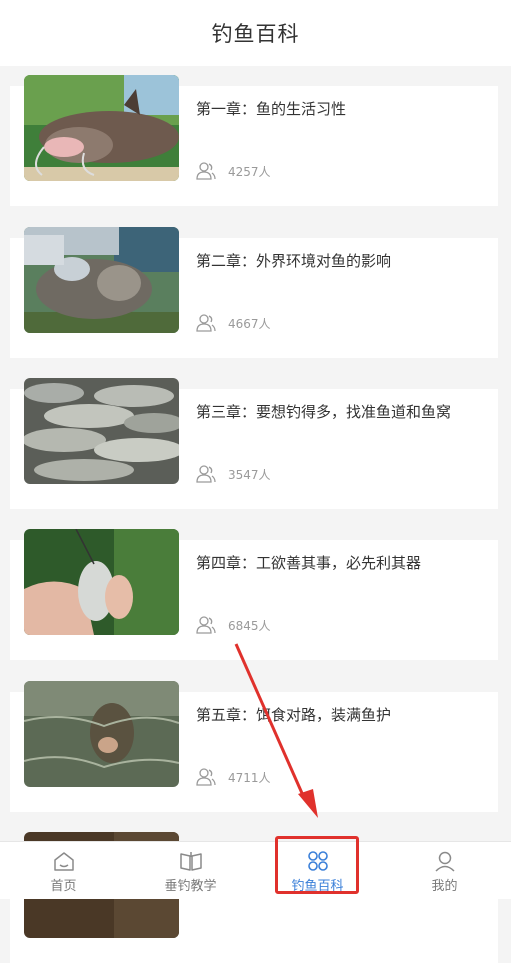 The height and width of the screenshot is (963, 511). What do you see at coordinates (249, 777) in the screenshot?
I see `reader-count-value: 4711人` at bounding box center [249, 777].